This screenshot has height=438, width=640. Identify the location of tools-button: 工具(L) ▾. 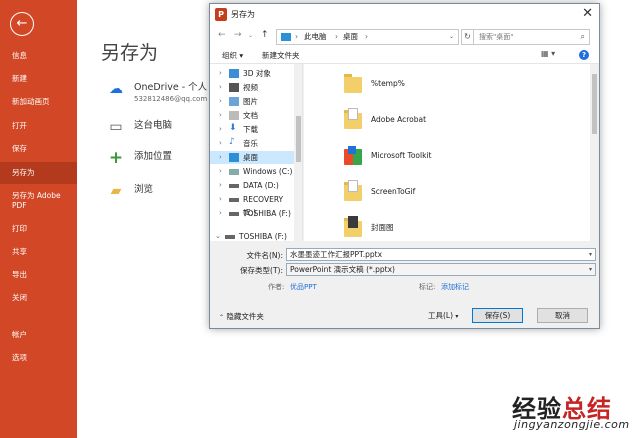
(443, 315).